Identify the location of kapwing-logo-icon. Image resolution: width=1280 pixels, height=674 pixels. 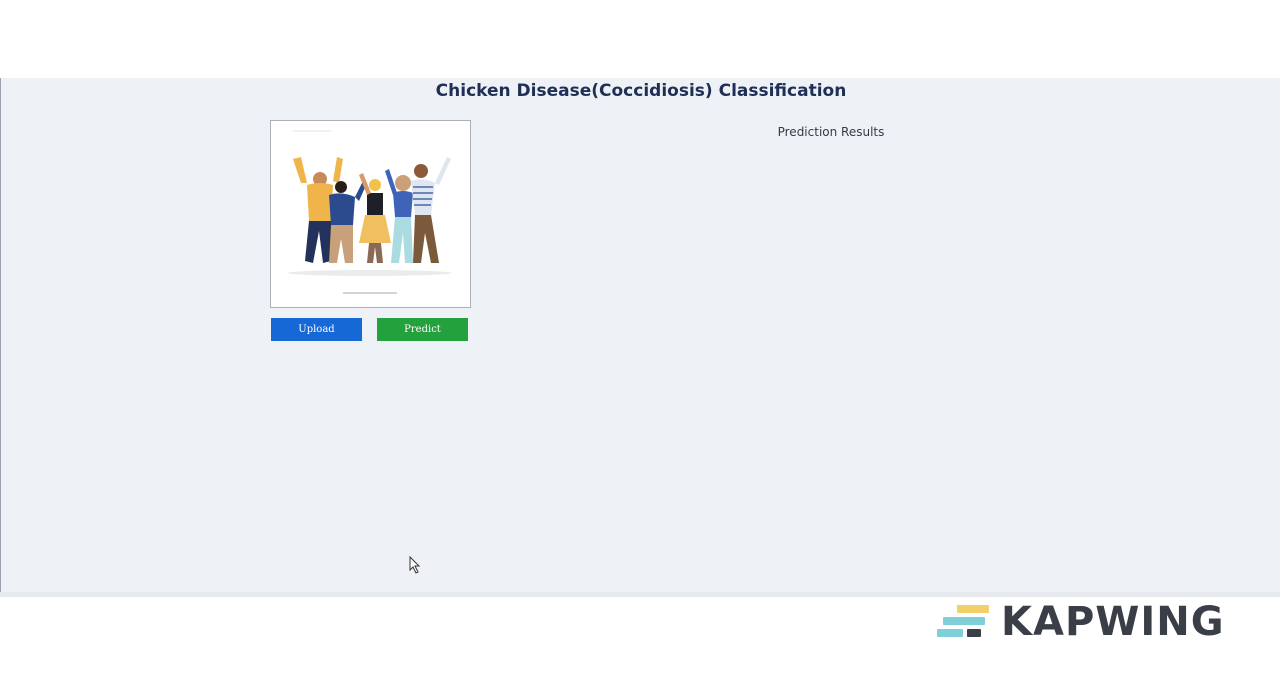
(963, 621).